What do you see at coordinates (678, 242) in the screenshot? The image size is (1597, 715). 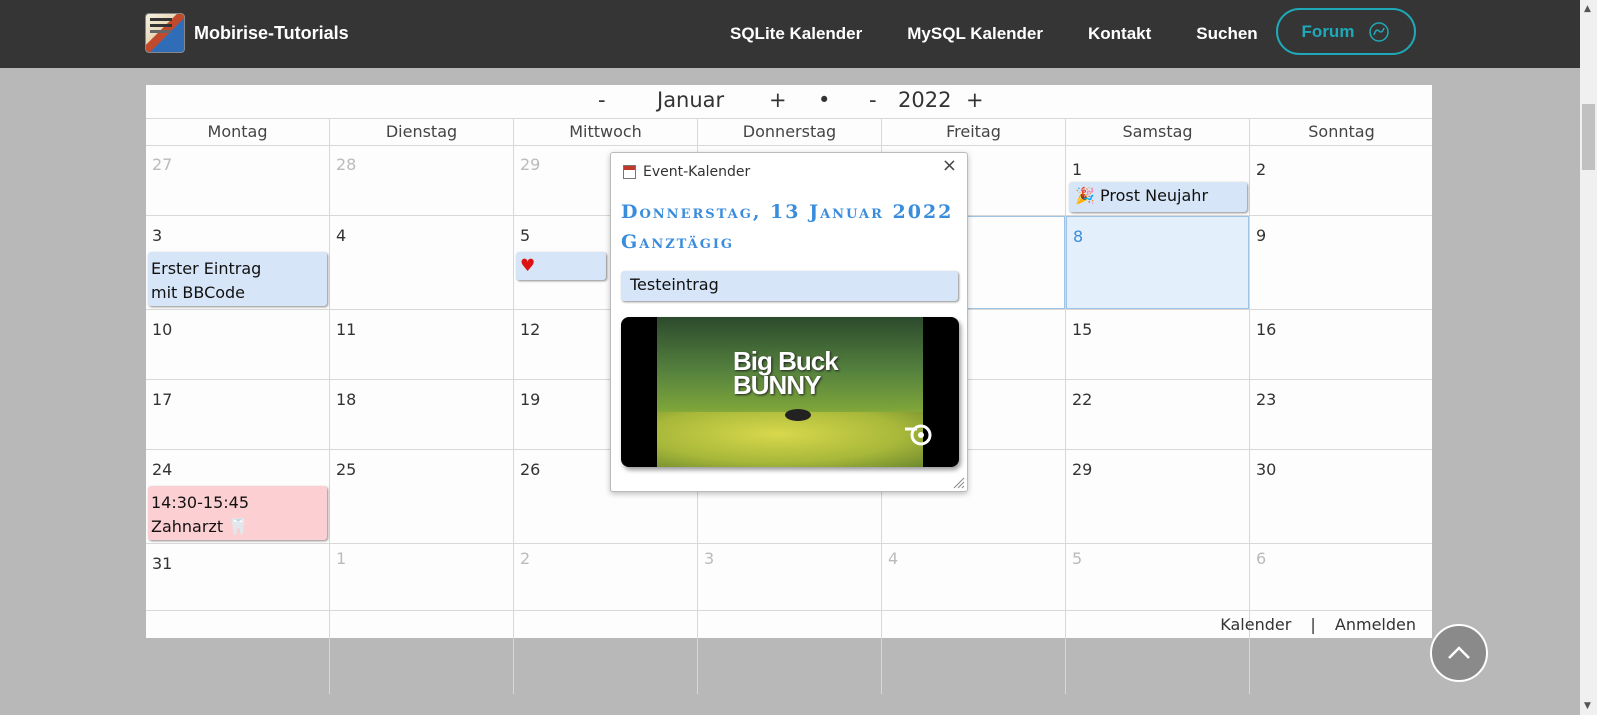 I see `event-allday: Ganztägig` at bounding box center [678, 242].